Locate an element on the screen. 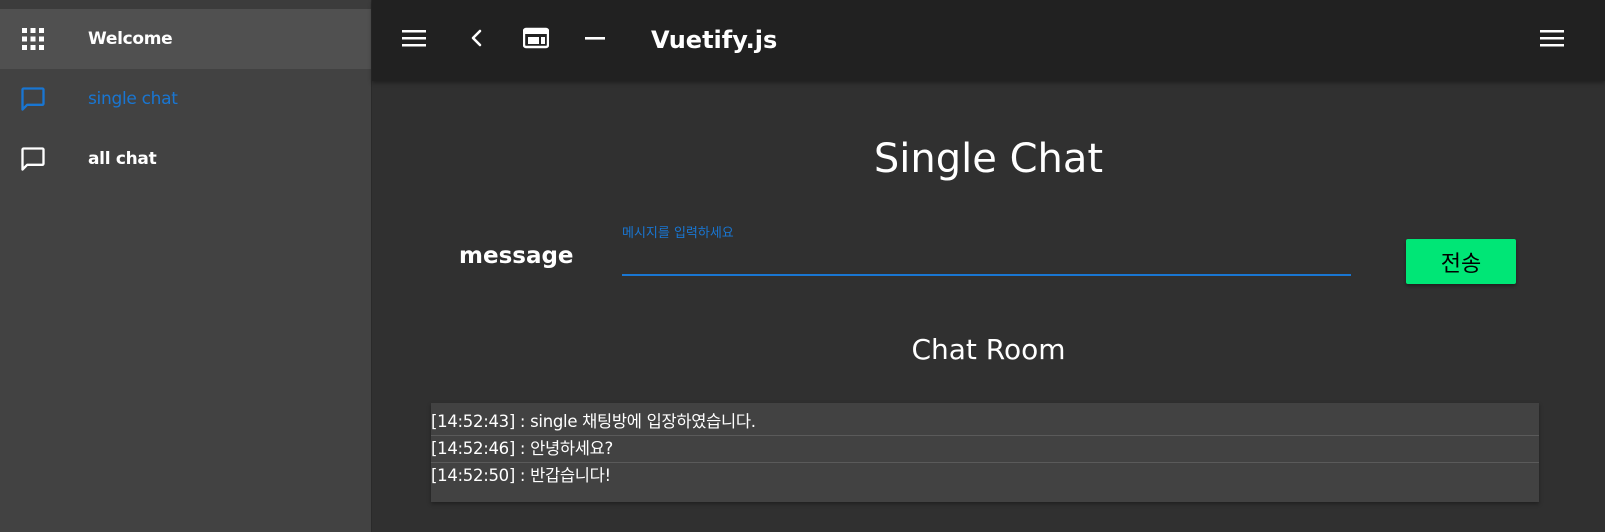  app-toolbar: Vuetify.js is located at coordinates (988, 40).